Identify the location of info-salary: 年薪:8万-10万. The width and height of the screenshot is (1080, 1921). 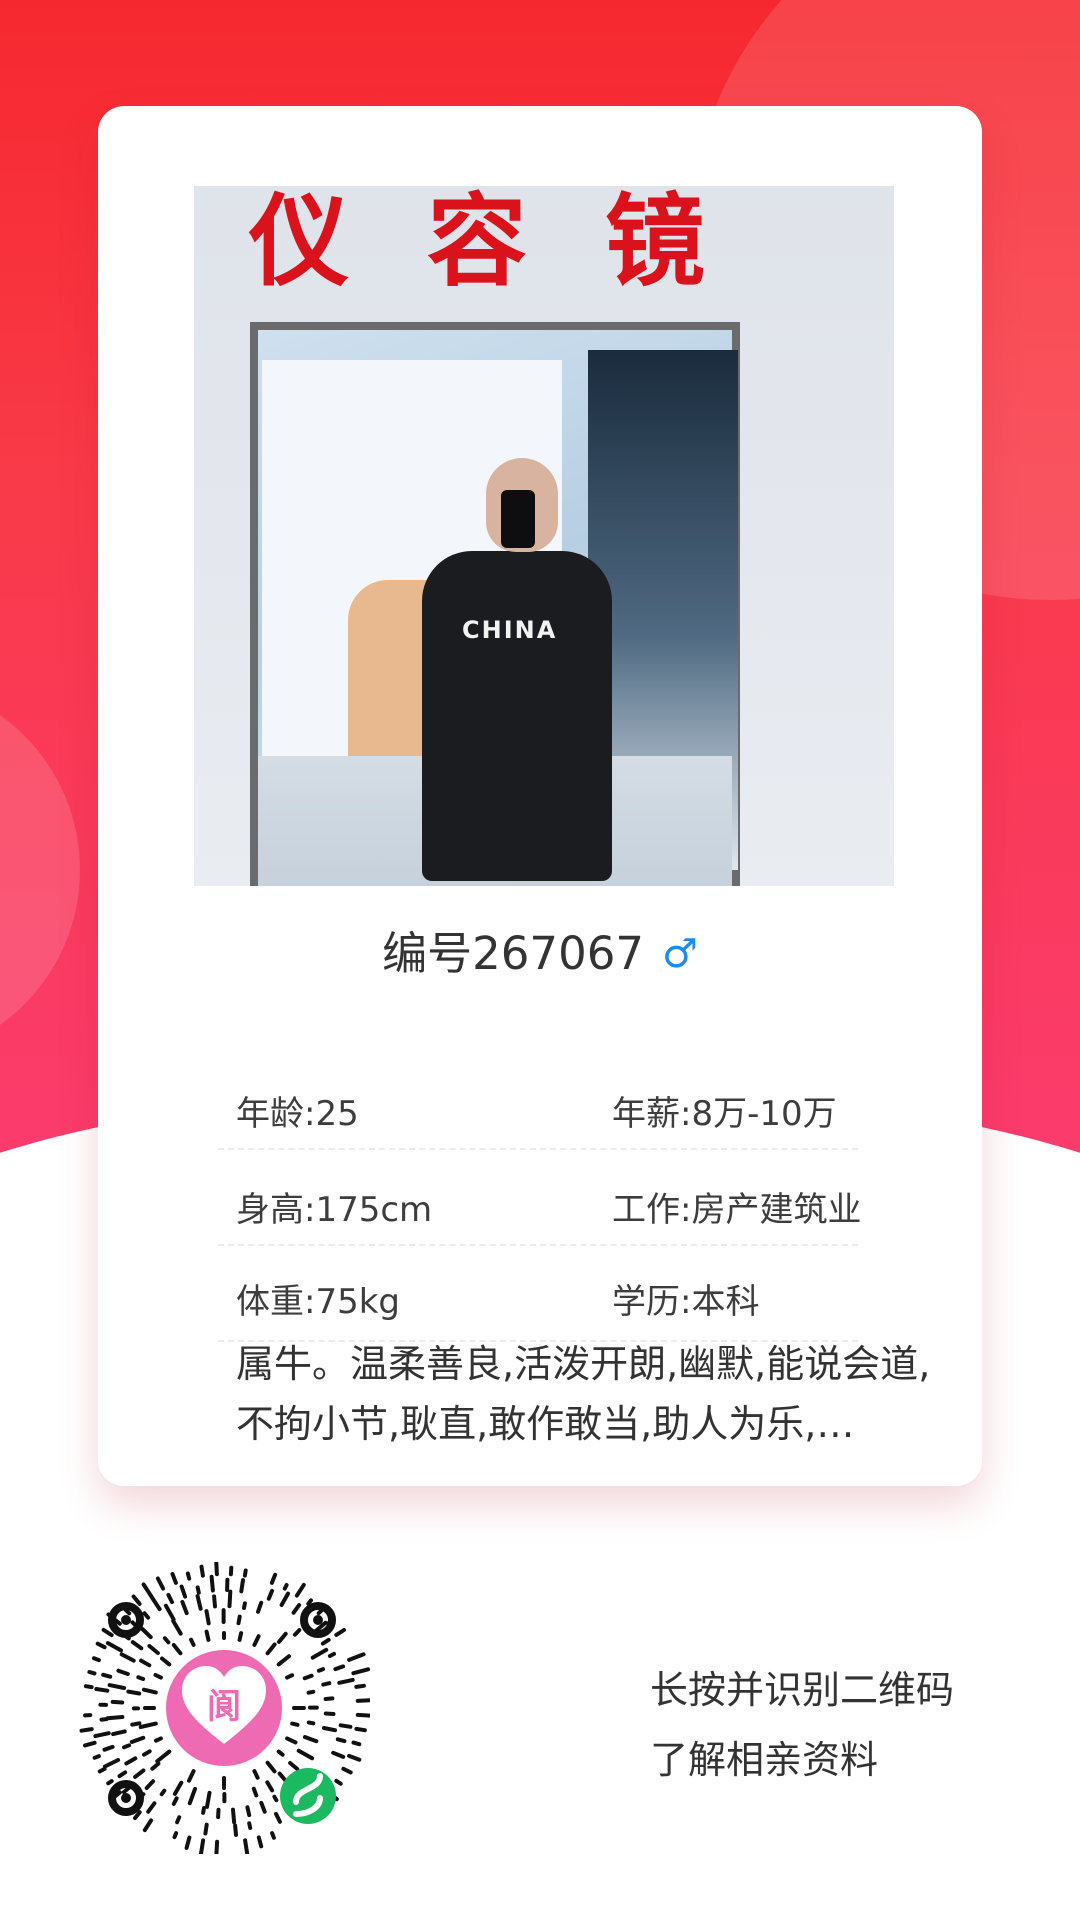
(724, 1114).